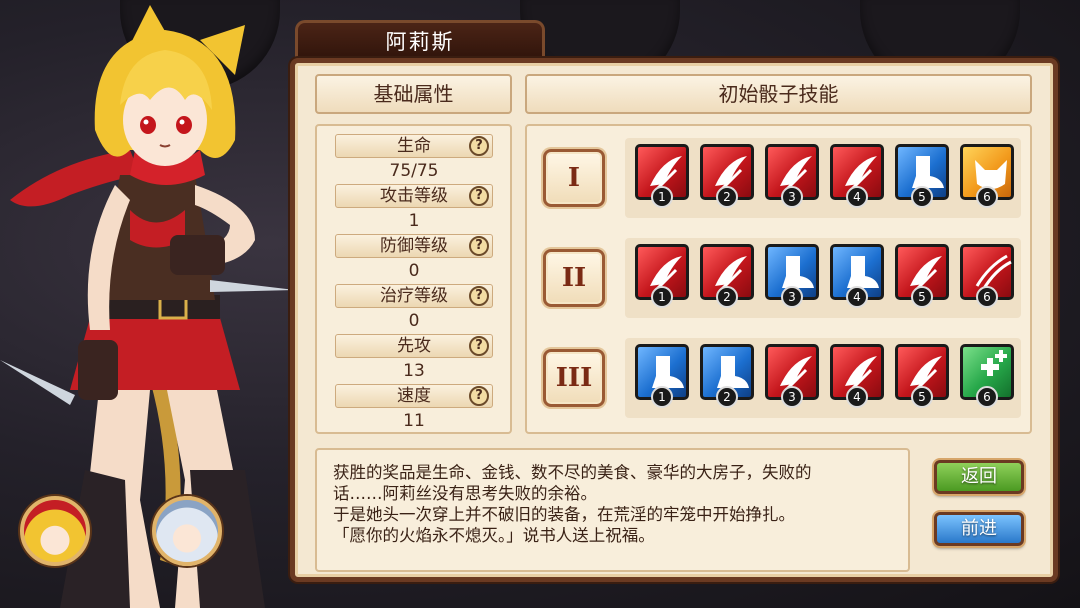 The height and width of the screenshot is (608, 1080). I want to click on stat-attack-value: 1, so click(414, 221).